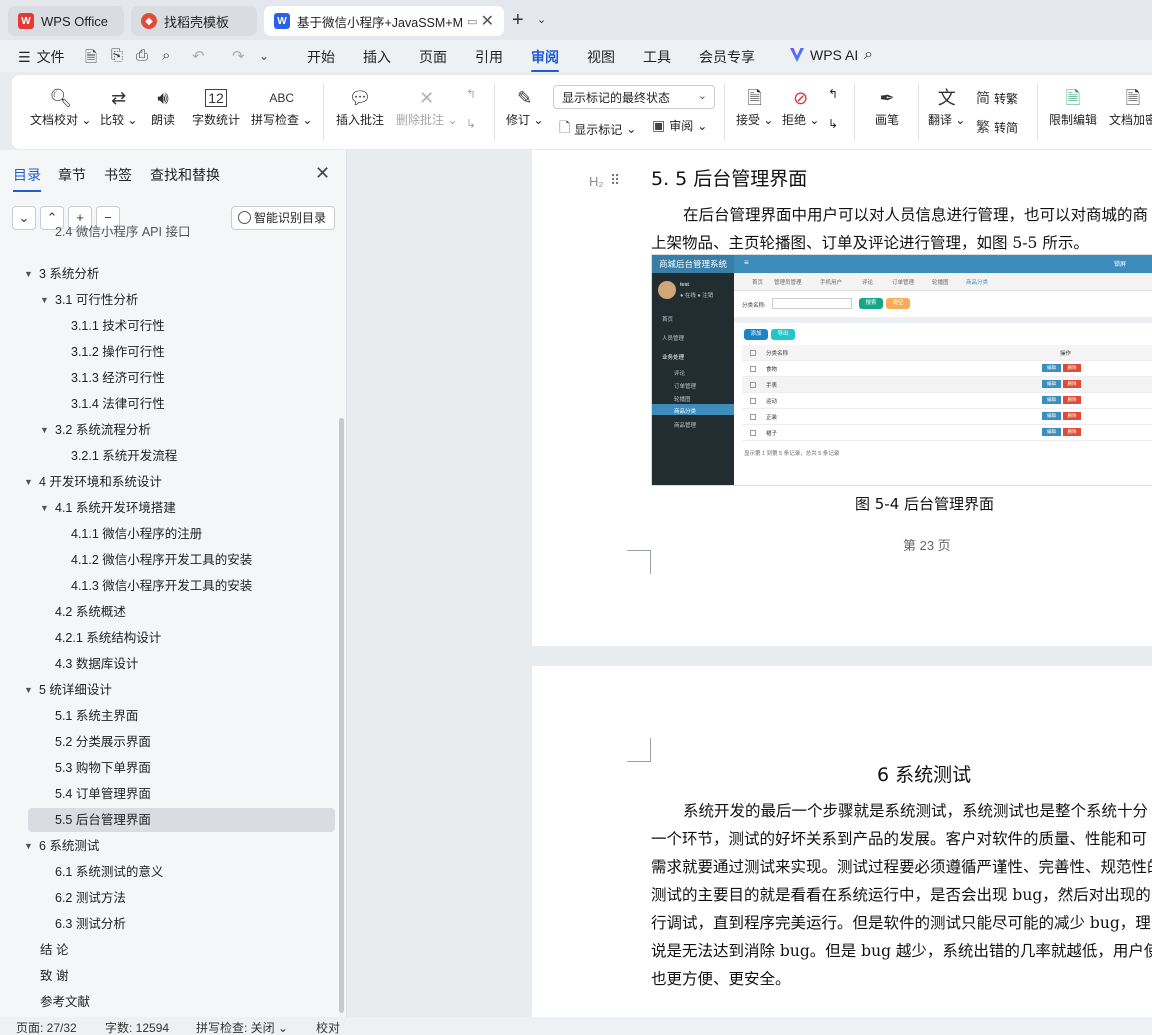 The height and width of the screenshot is (1035, 1152). I want to click on tab-page: 页面, so click(433, 57).